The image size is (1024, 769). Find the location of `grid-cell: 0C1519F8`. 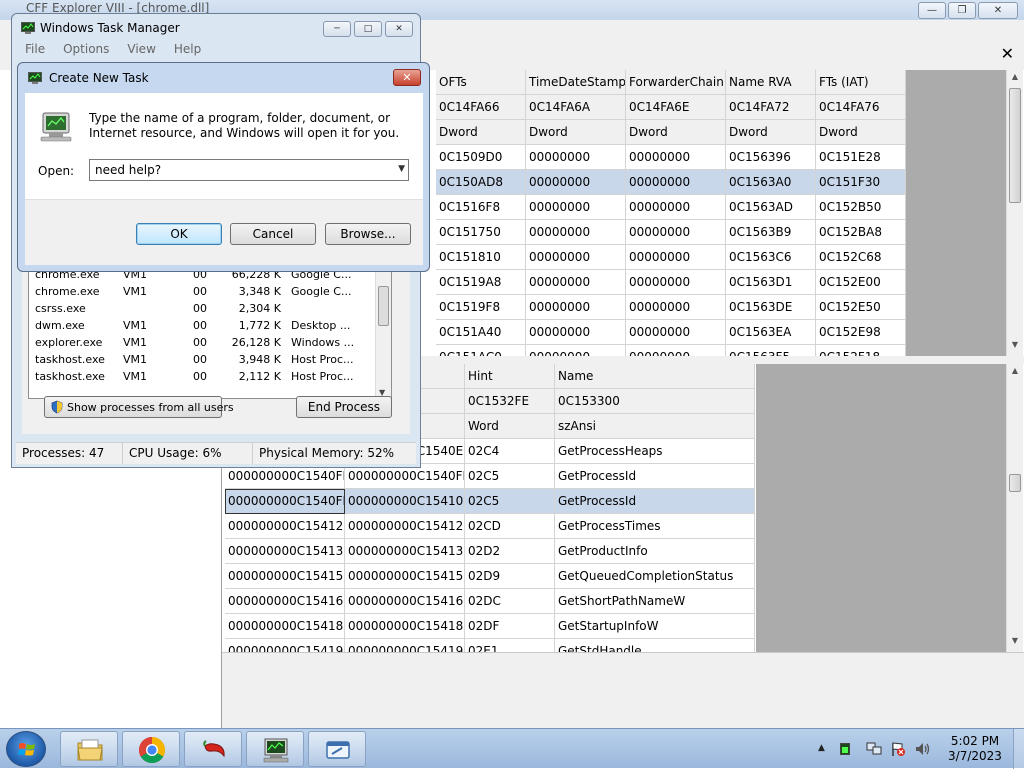

grid-cell: 0C1519F8 is located at coordinates (481, 307).